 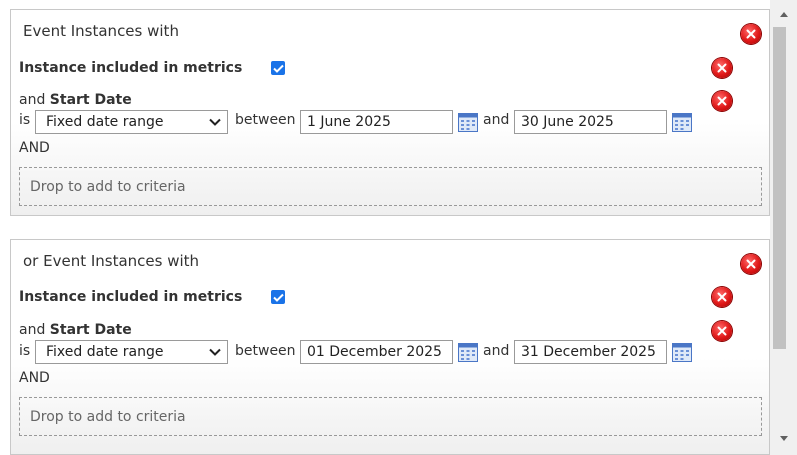 I want to click on end-date-input: 31 December 2025, so click(x=590, y=352).